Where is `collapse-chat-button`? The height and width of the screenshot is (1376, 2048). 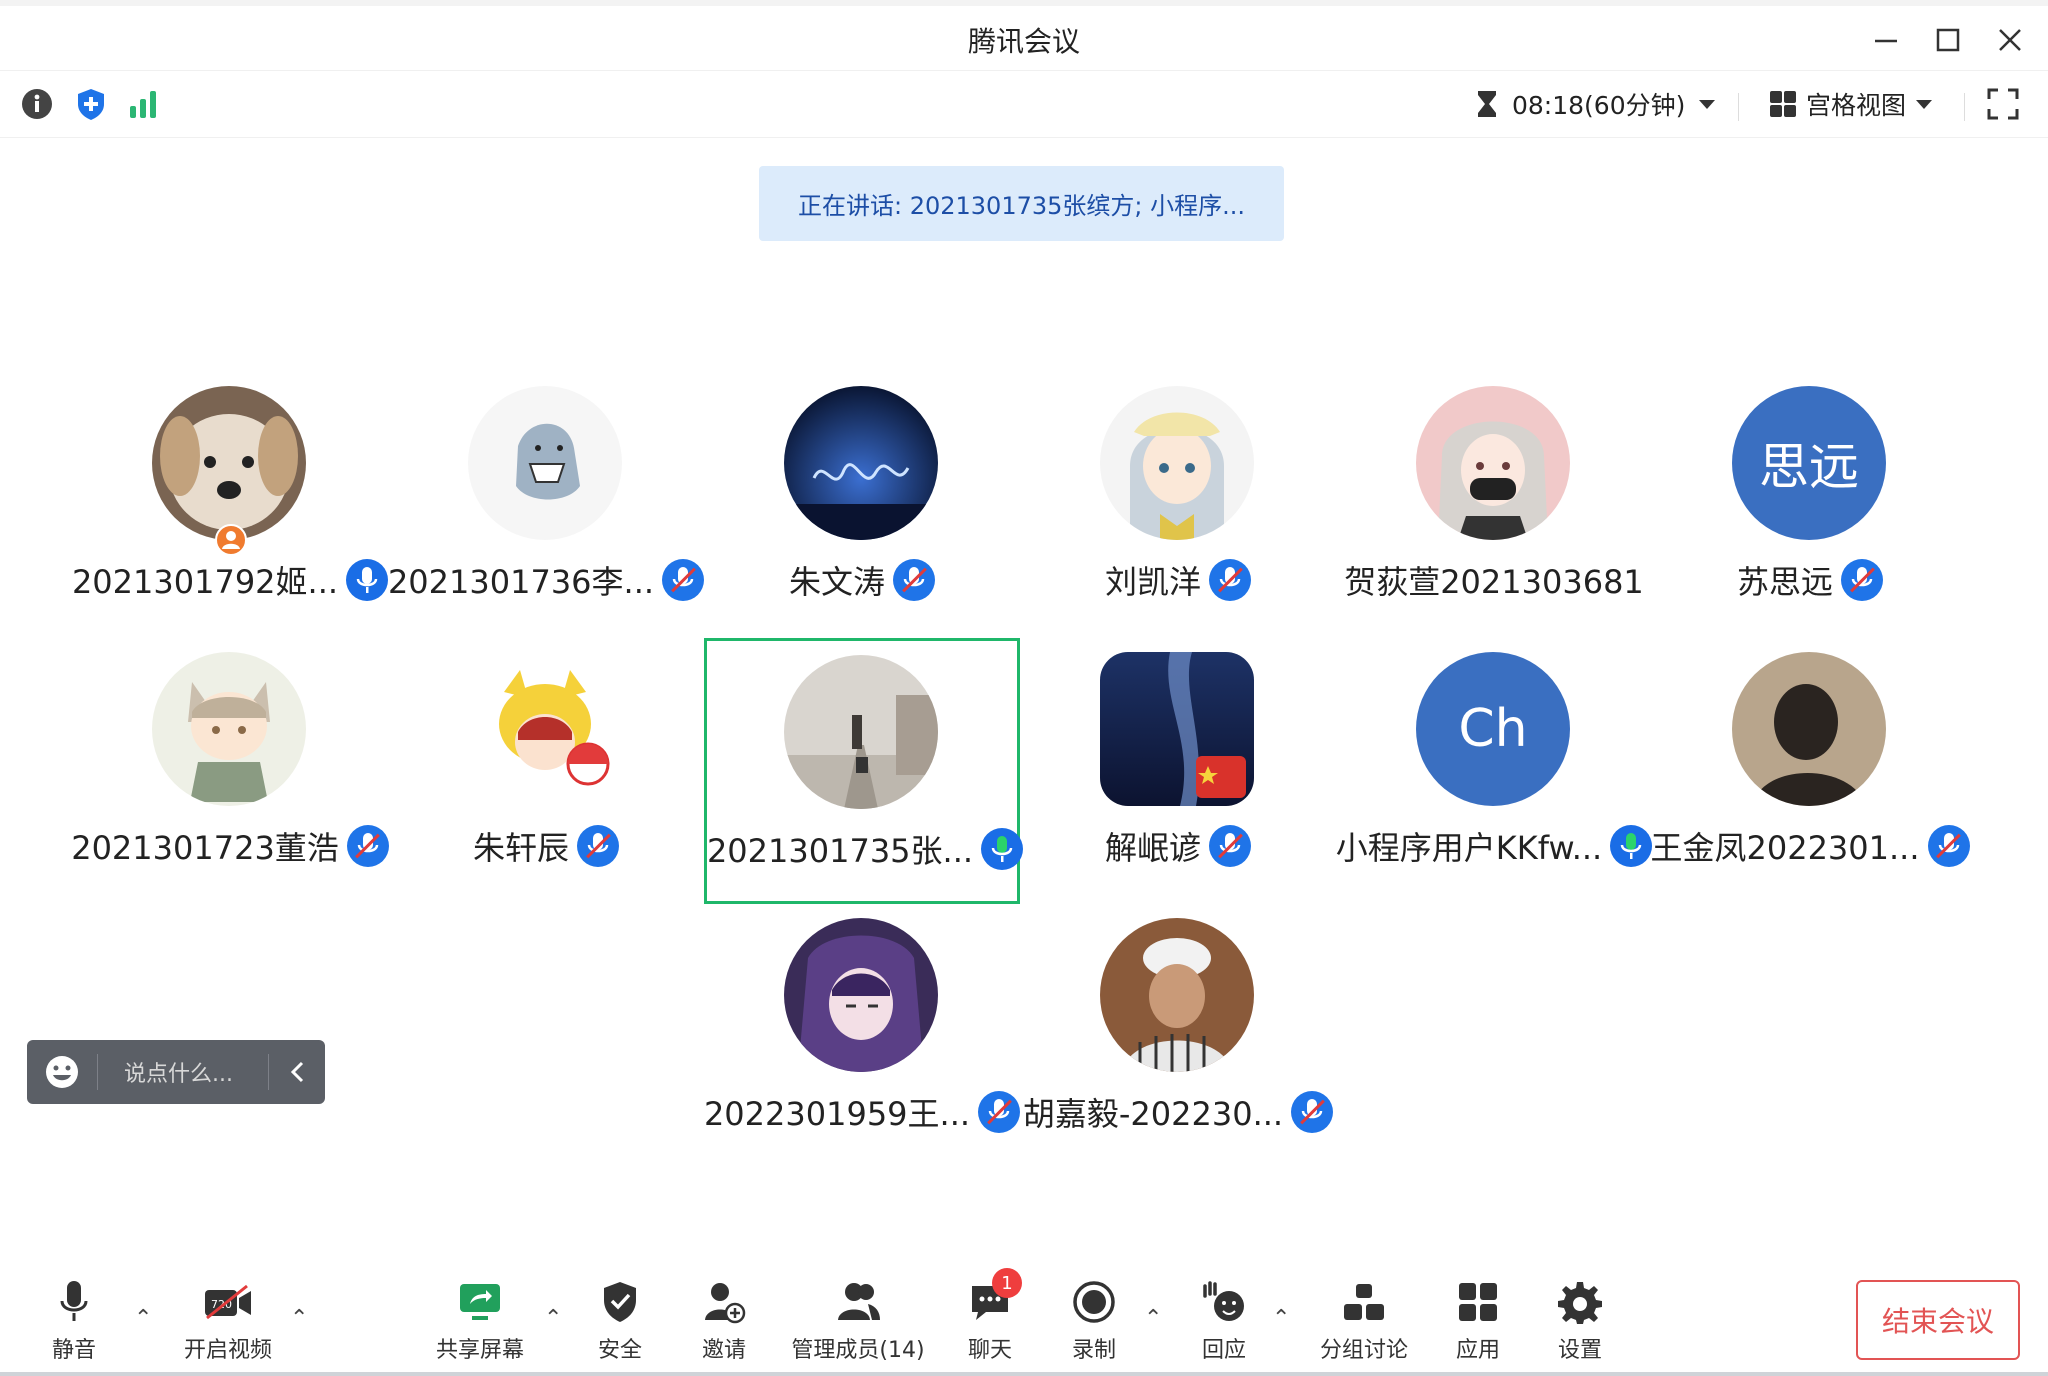
collapse-chat-button is located at coordinates (297, 1072).